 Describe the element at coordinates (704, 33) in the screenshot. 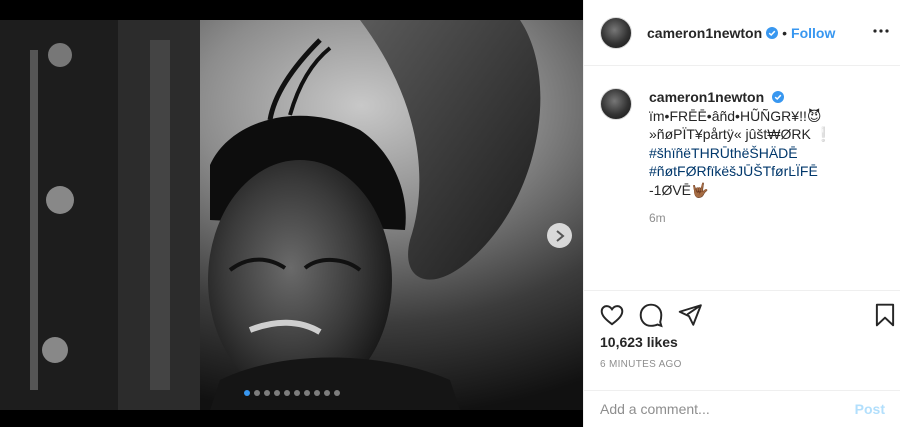

I see `header-username: cameron1newton` at that location.